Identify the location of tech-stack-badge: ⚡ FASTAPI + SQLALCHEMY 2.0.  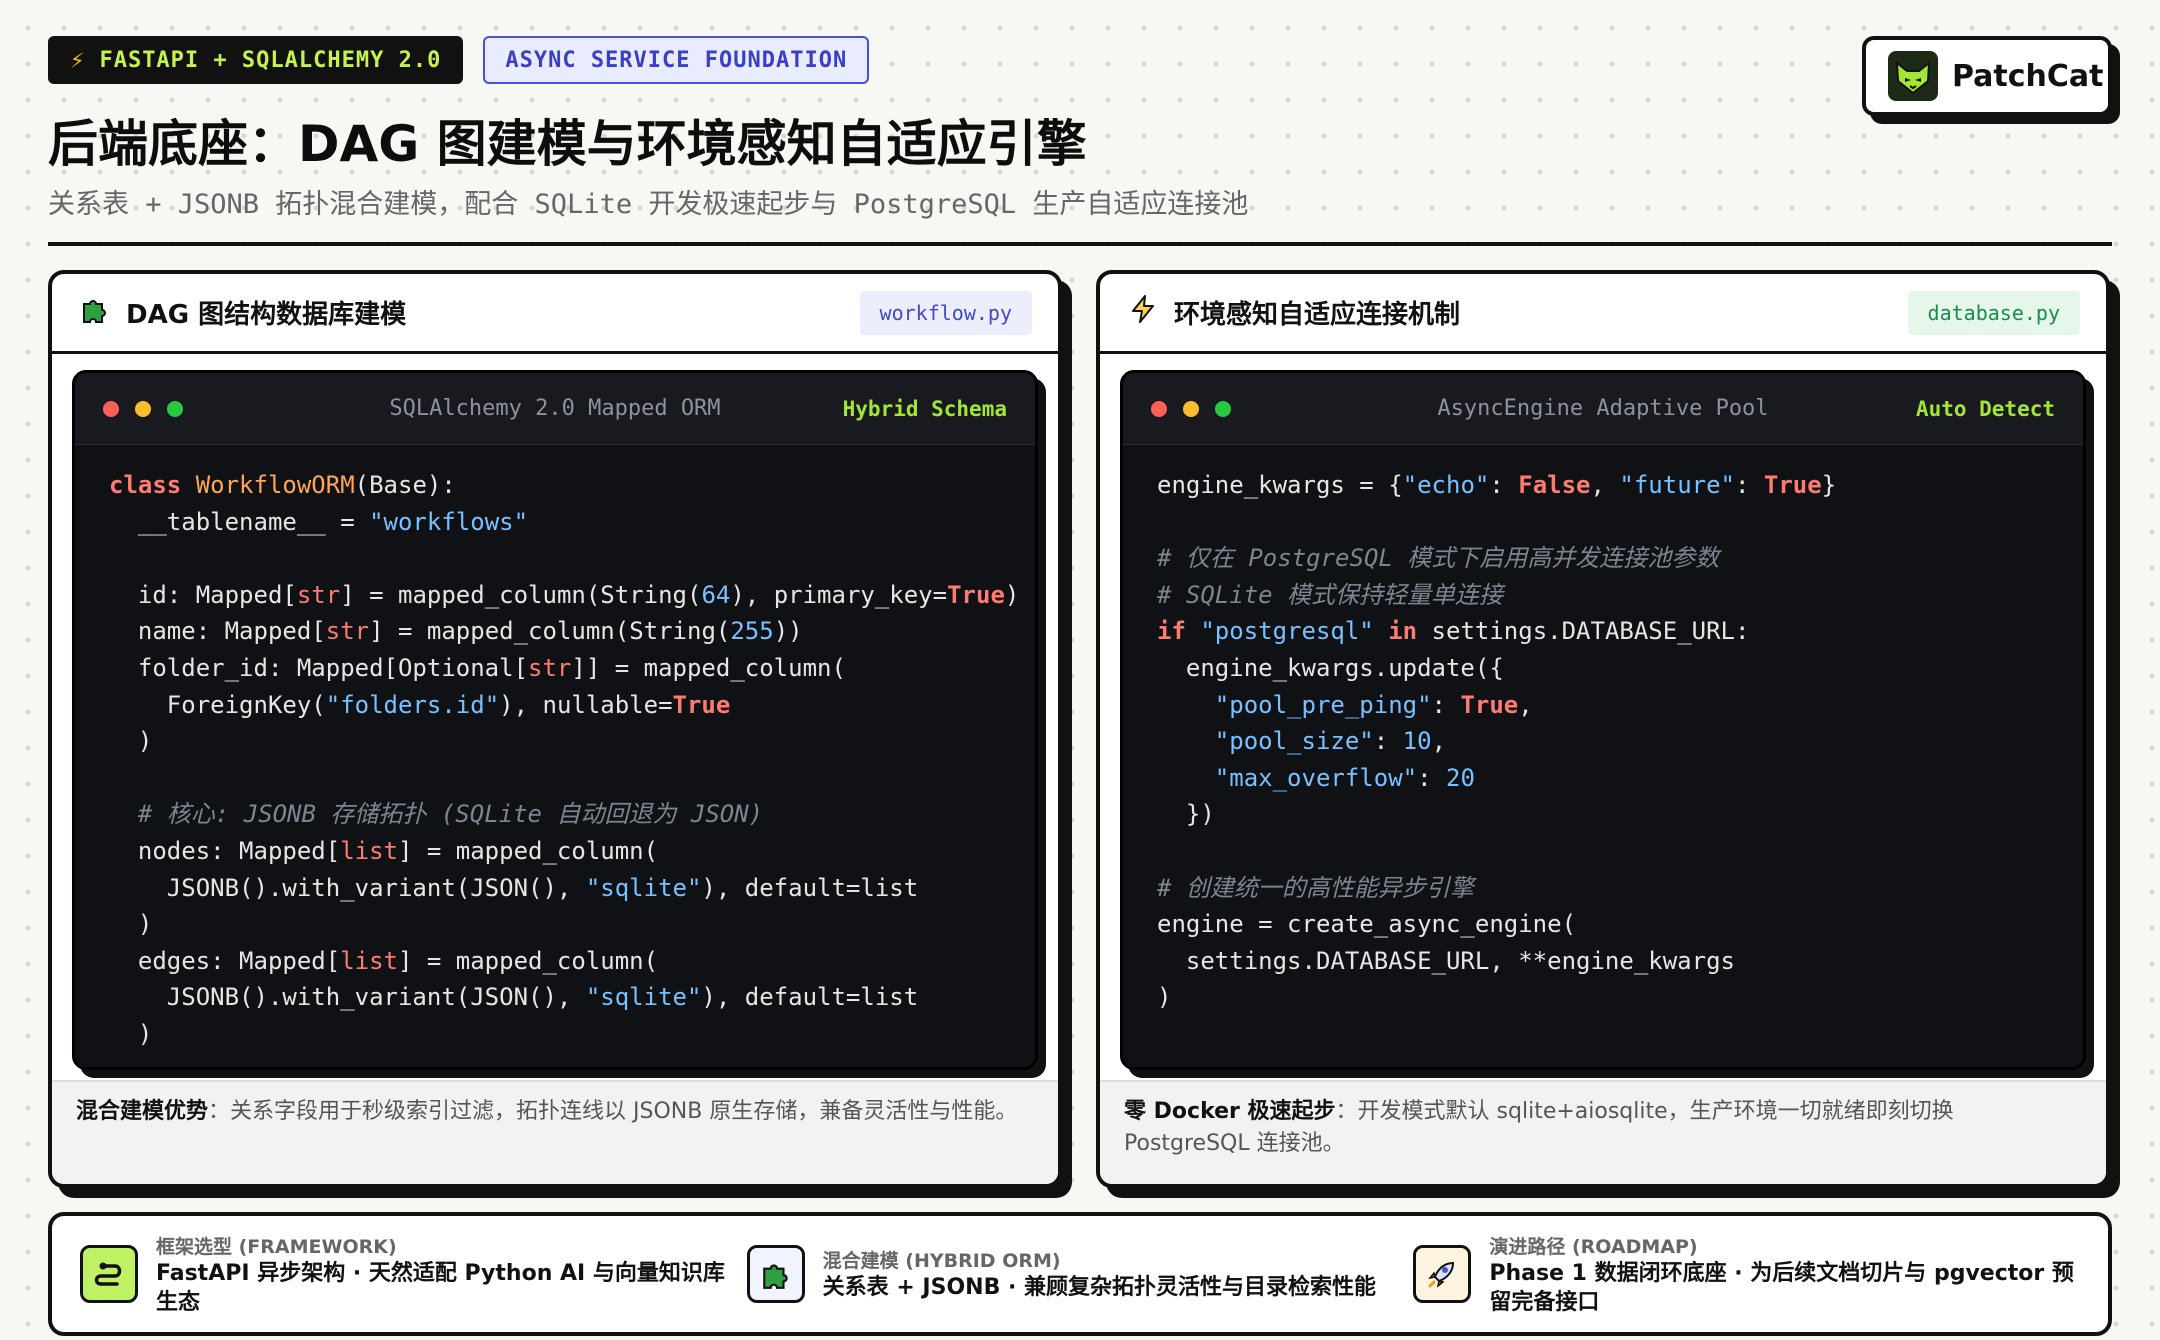
(256, 60).